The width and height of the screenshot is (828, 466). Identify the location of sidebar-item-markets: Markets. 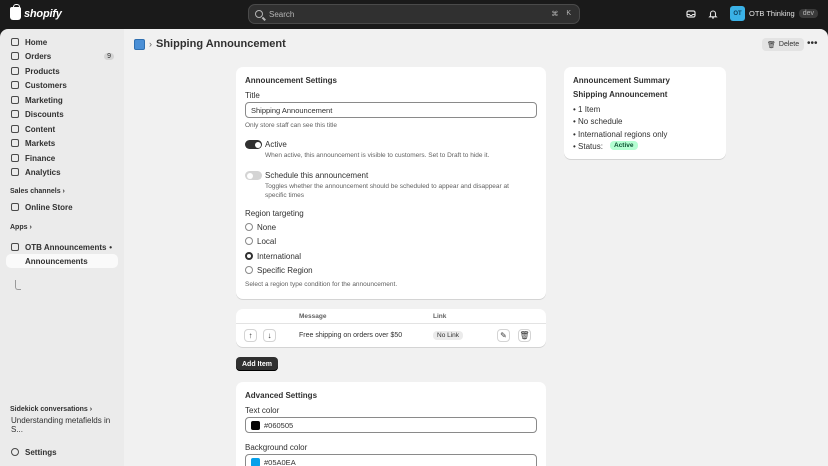
(62, 143).